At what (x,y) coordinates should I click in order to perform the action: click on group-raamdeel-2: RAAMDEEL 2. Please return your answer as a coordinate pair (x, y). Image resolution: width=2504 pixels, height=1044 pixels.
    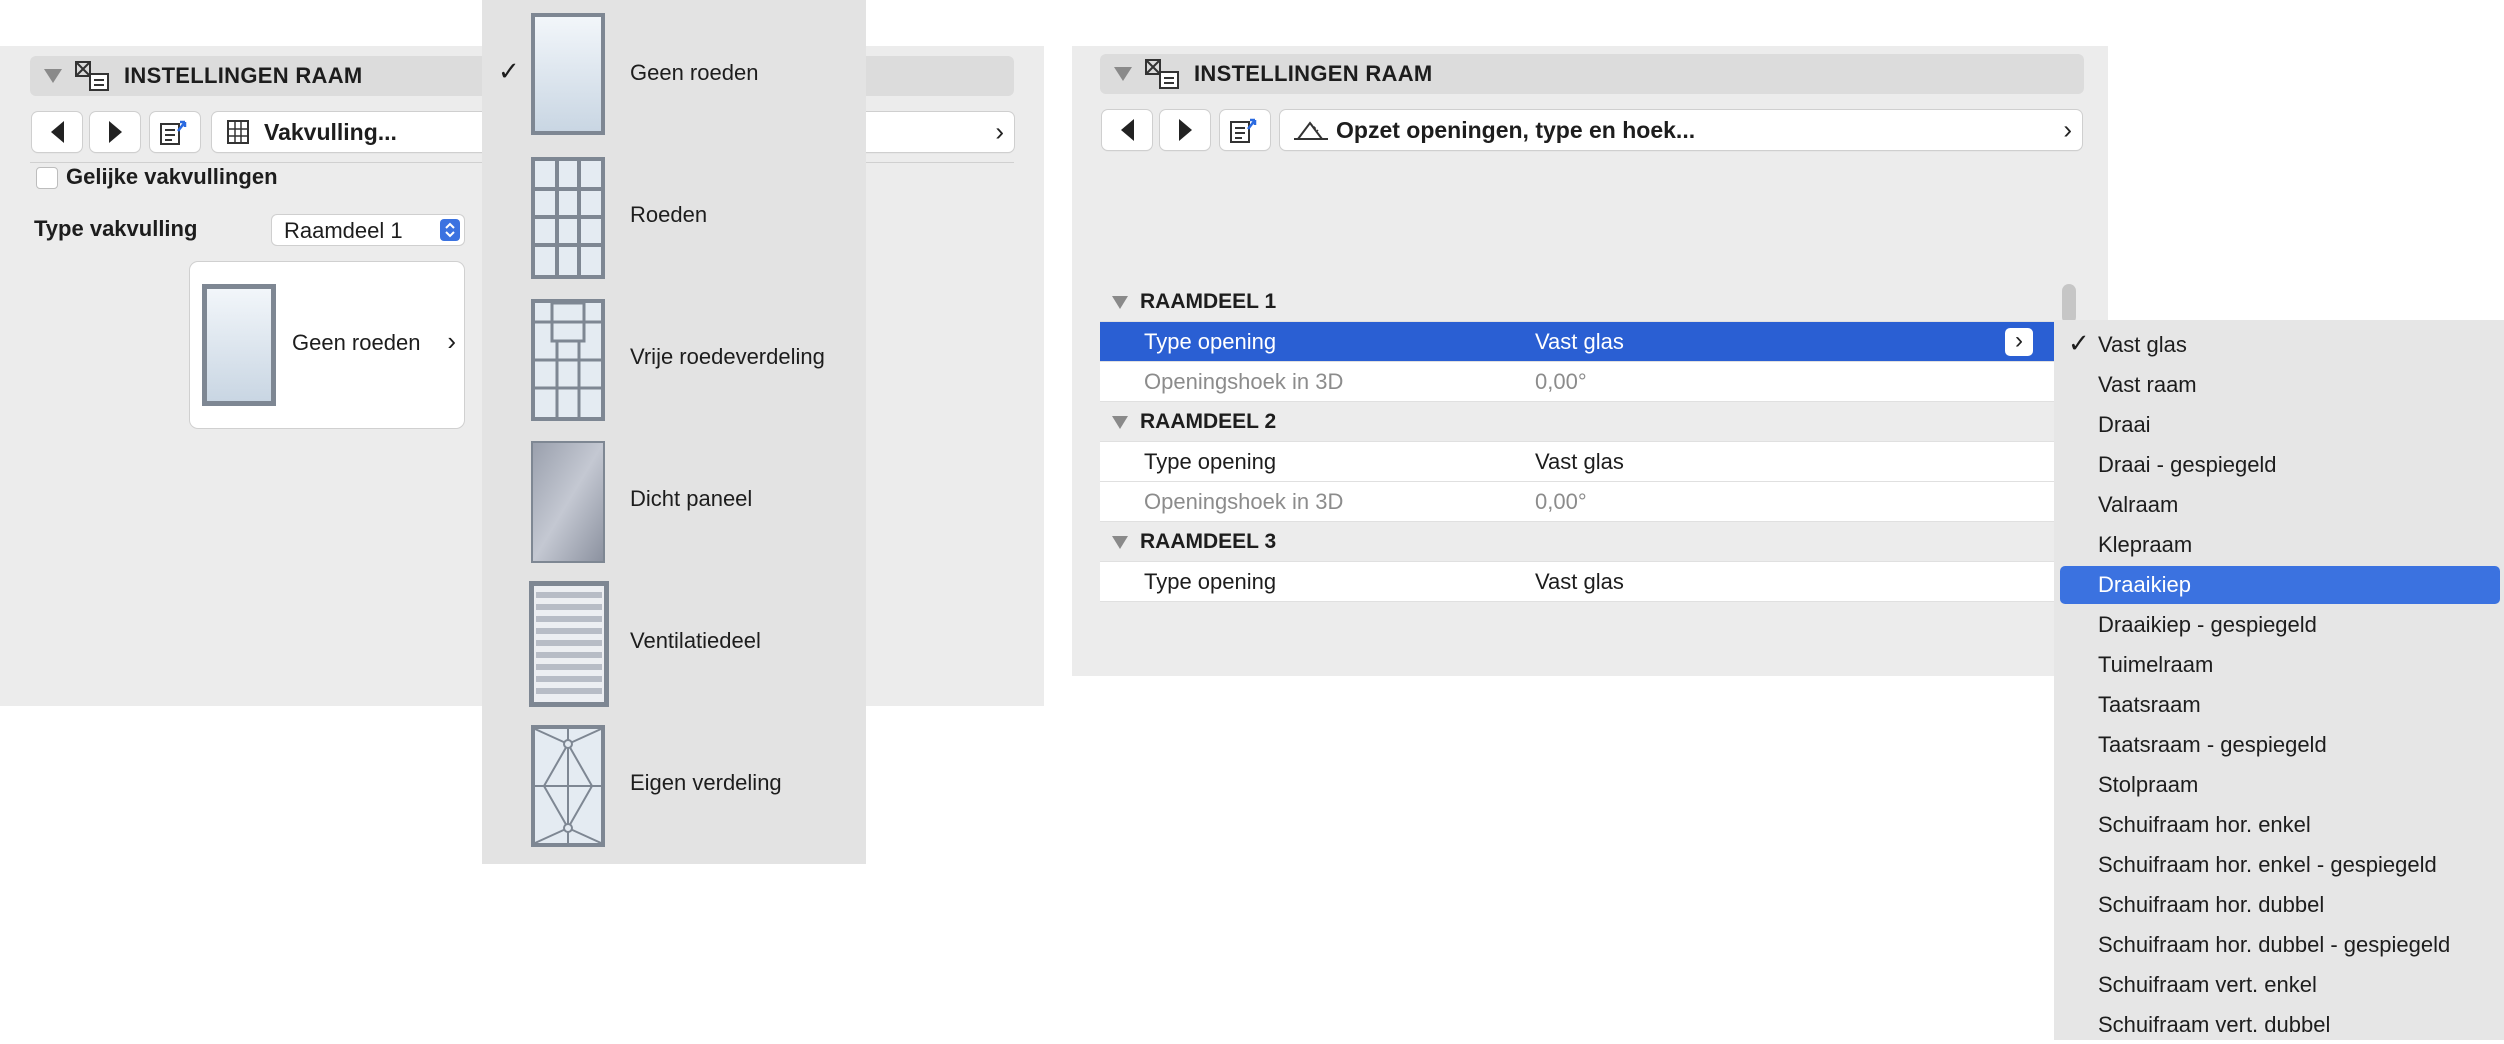
    Looking at the image, I should click on (1577, 422).